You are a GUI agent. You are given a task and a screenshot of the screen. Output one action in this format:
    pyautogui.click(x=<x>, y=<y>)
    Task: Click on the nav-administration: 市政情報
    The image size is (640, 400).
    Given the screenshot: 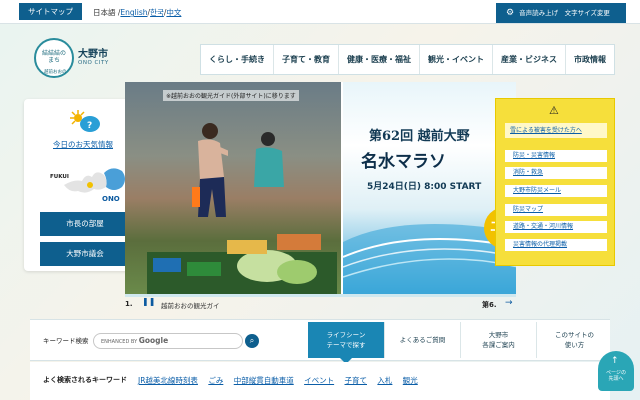 What is the action you would take?
    pyautogui.click(x=589, y=59)
    